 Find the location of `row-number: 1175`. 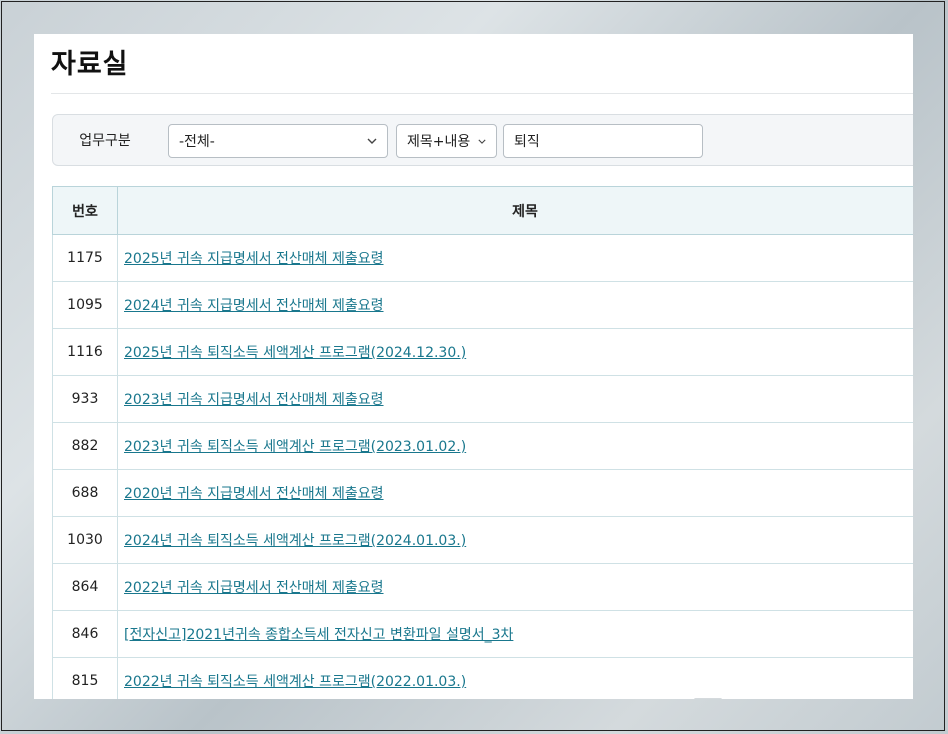

row-number: 1175 is located at coordinates (85, 258).